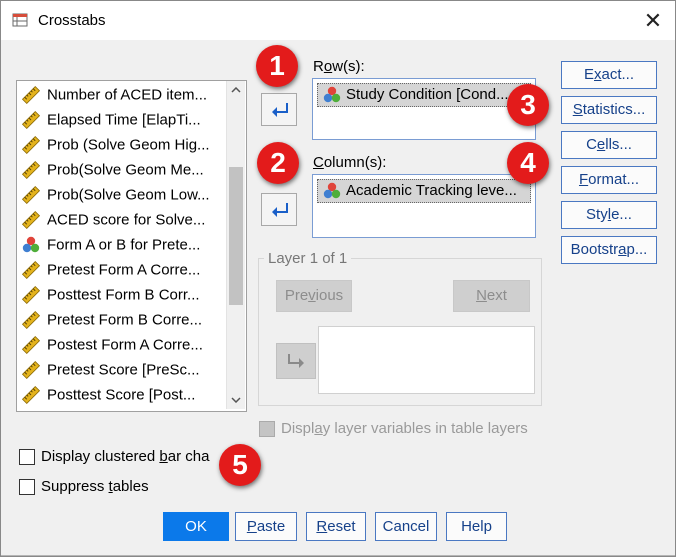 This screenshot has height=557, width=676. Describe the element at coordinates (653, 21) in the screenshot. I see `close-icon: ✕` at that location.